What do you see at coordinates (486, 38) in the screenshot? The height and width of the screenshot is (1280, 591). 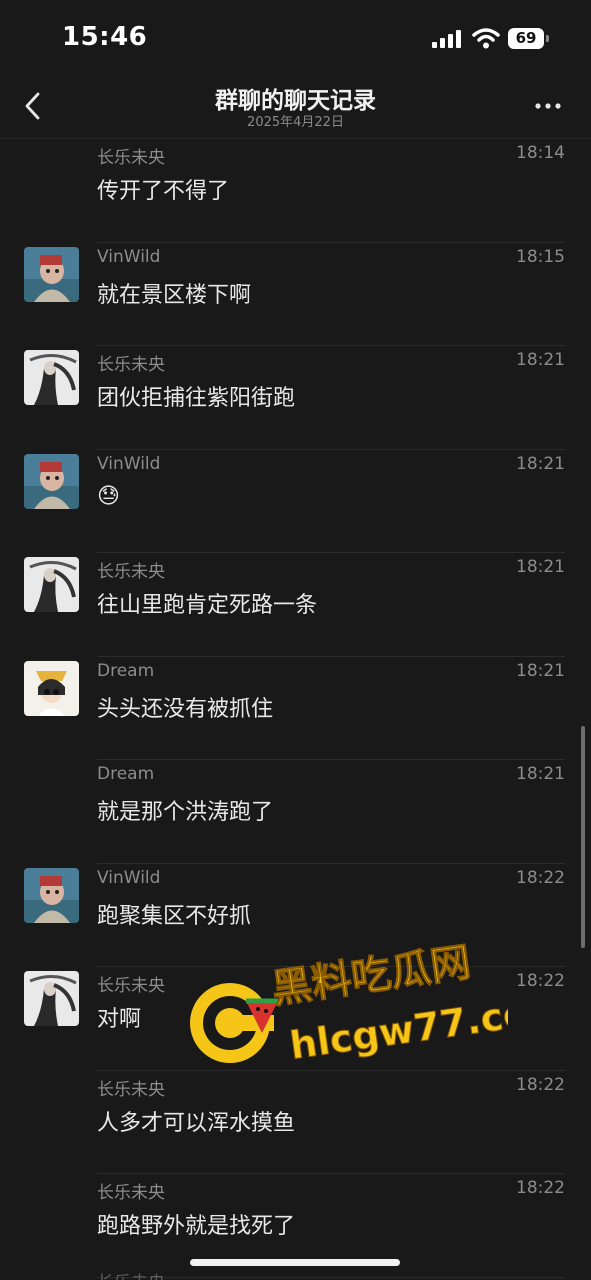 I see `wifi-icon` at bounding box center [486, 38].